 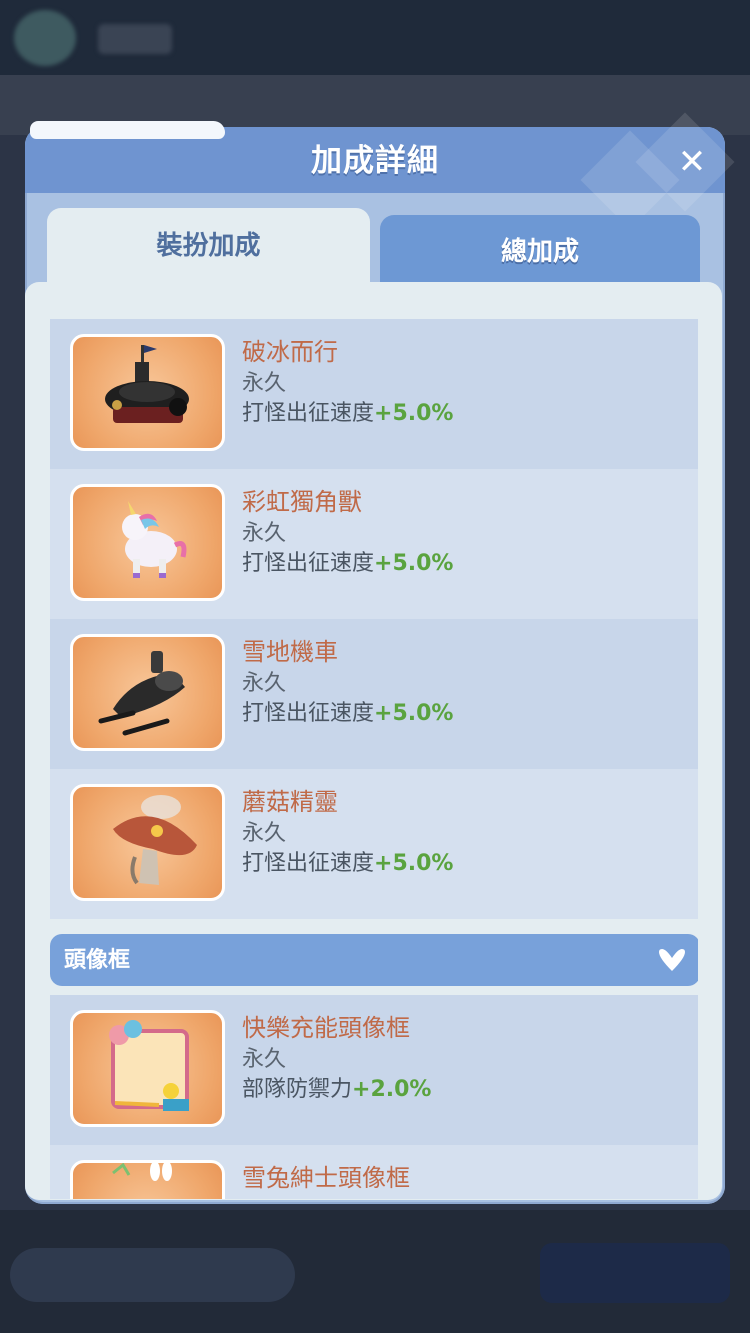 I want to click on list-item: 雪兔紳士頭像框, so click(x=374, y=1172).